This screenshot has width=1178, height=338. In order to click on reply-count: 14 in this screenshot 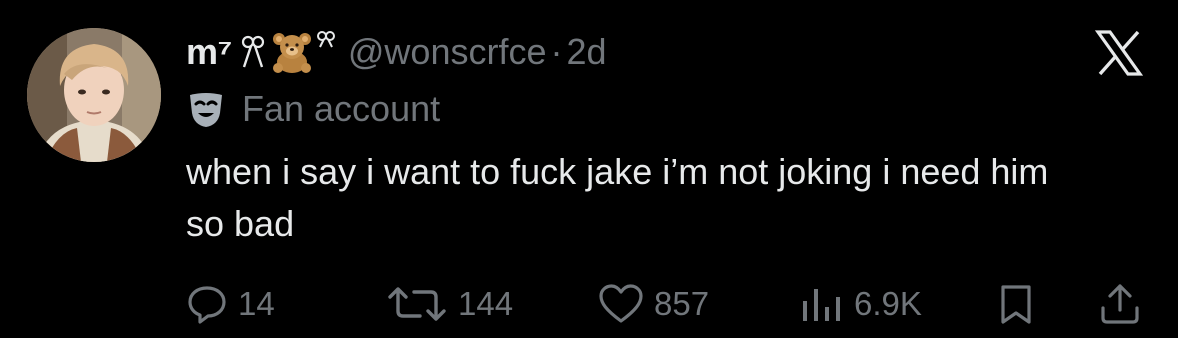, I will do `click(256, 303)`.